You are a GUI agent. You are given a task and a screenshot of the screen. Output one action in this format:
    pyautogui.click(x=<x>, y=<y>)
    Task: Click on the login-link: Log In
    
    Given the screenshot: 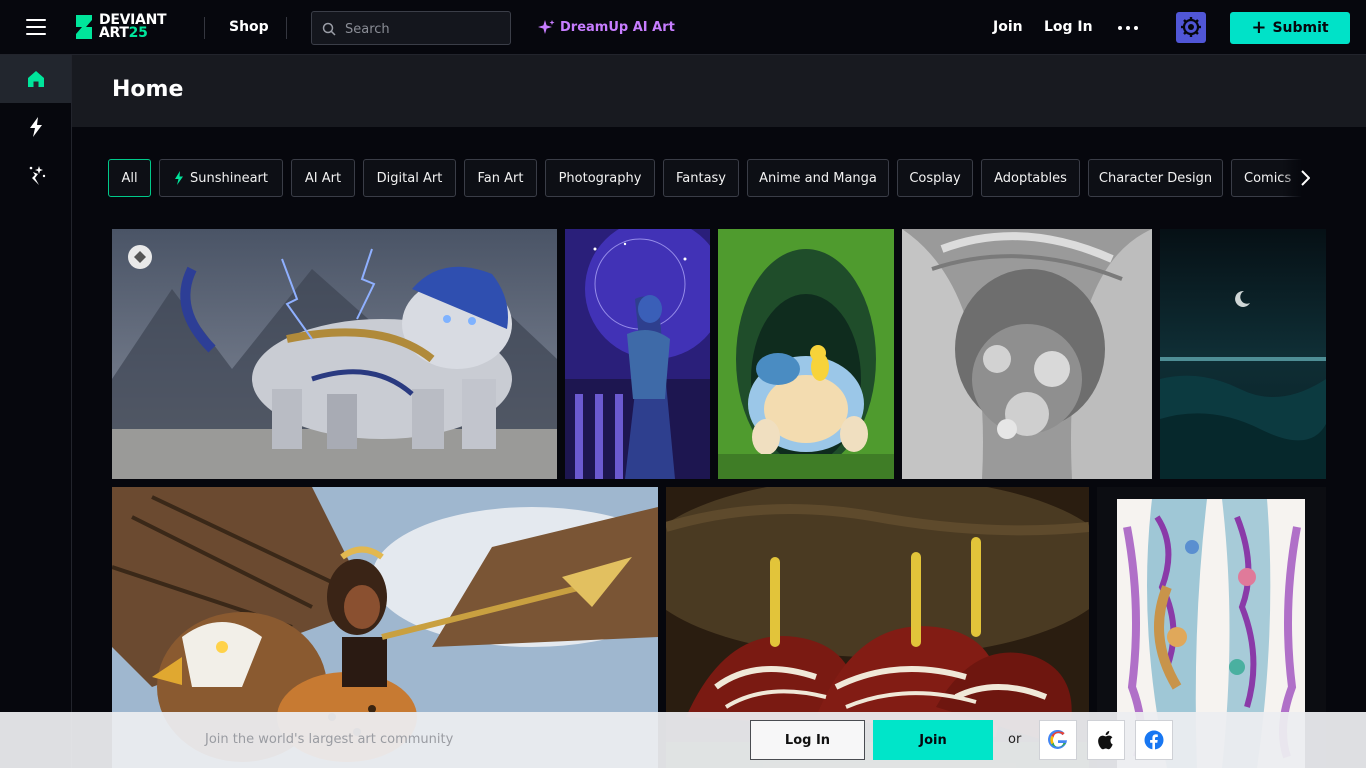 What is the action you would take?
    pyautogui.click(x=1068, y=27)
    